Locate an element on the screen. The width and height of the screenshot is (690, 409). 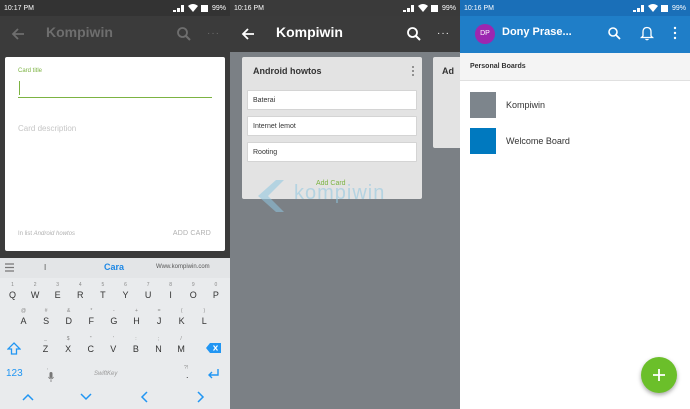
key-k: (K is located at coordinates (181, 318).